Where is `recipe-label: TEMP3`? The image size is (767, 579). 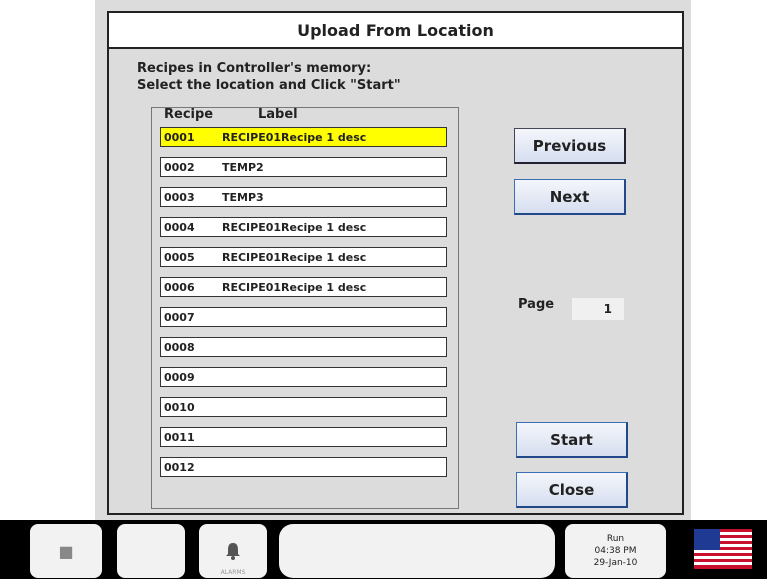
recipe-label: TEMP3 is located at coordinates (243, 197).